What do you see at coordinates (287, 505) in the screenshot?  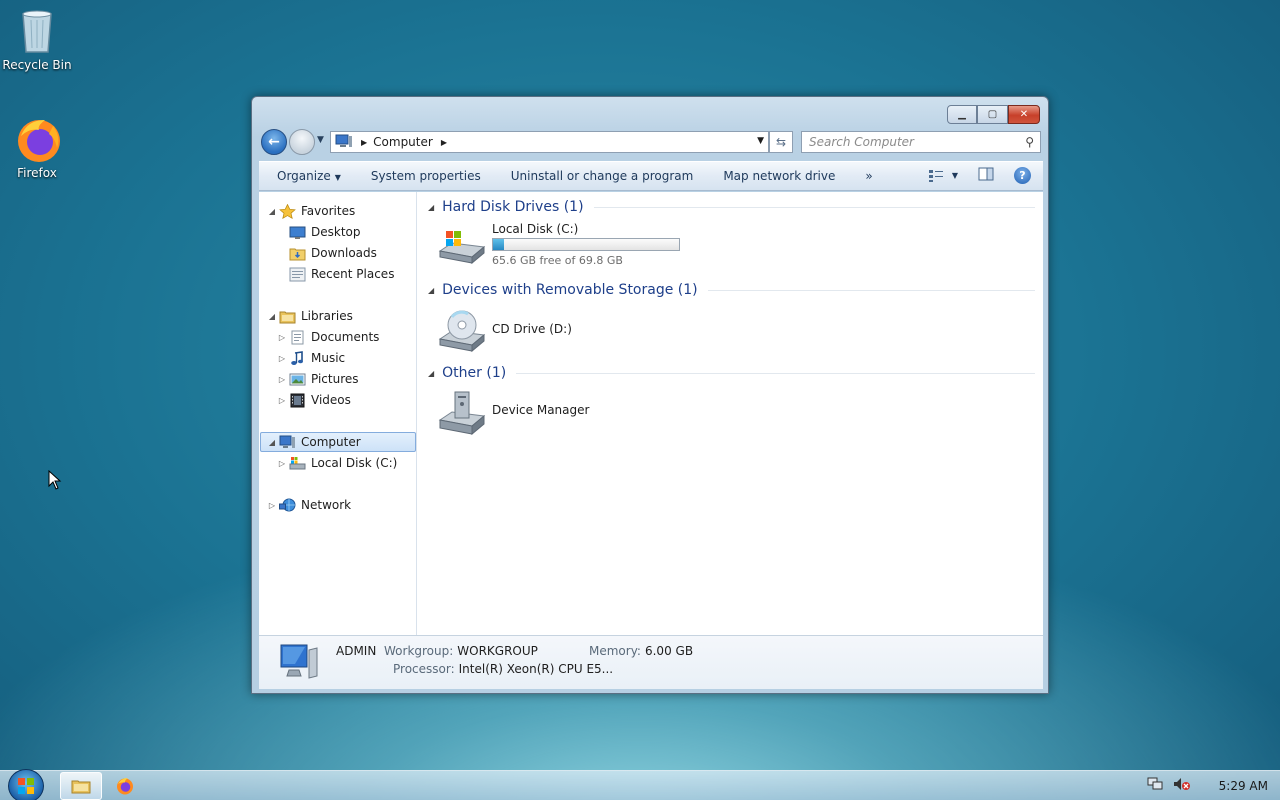 I see `network-icon` at bounding box center [287, 505].